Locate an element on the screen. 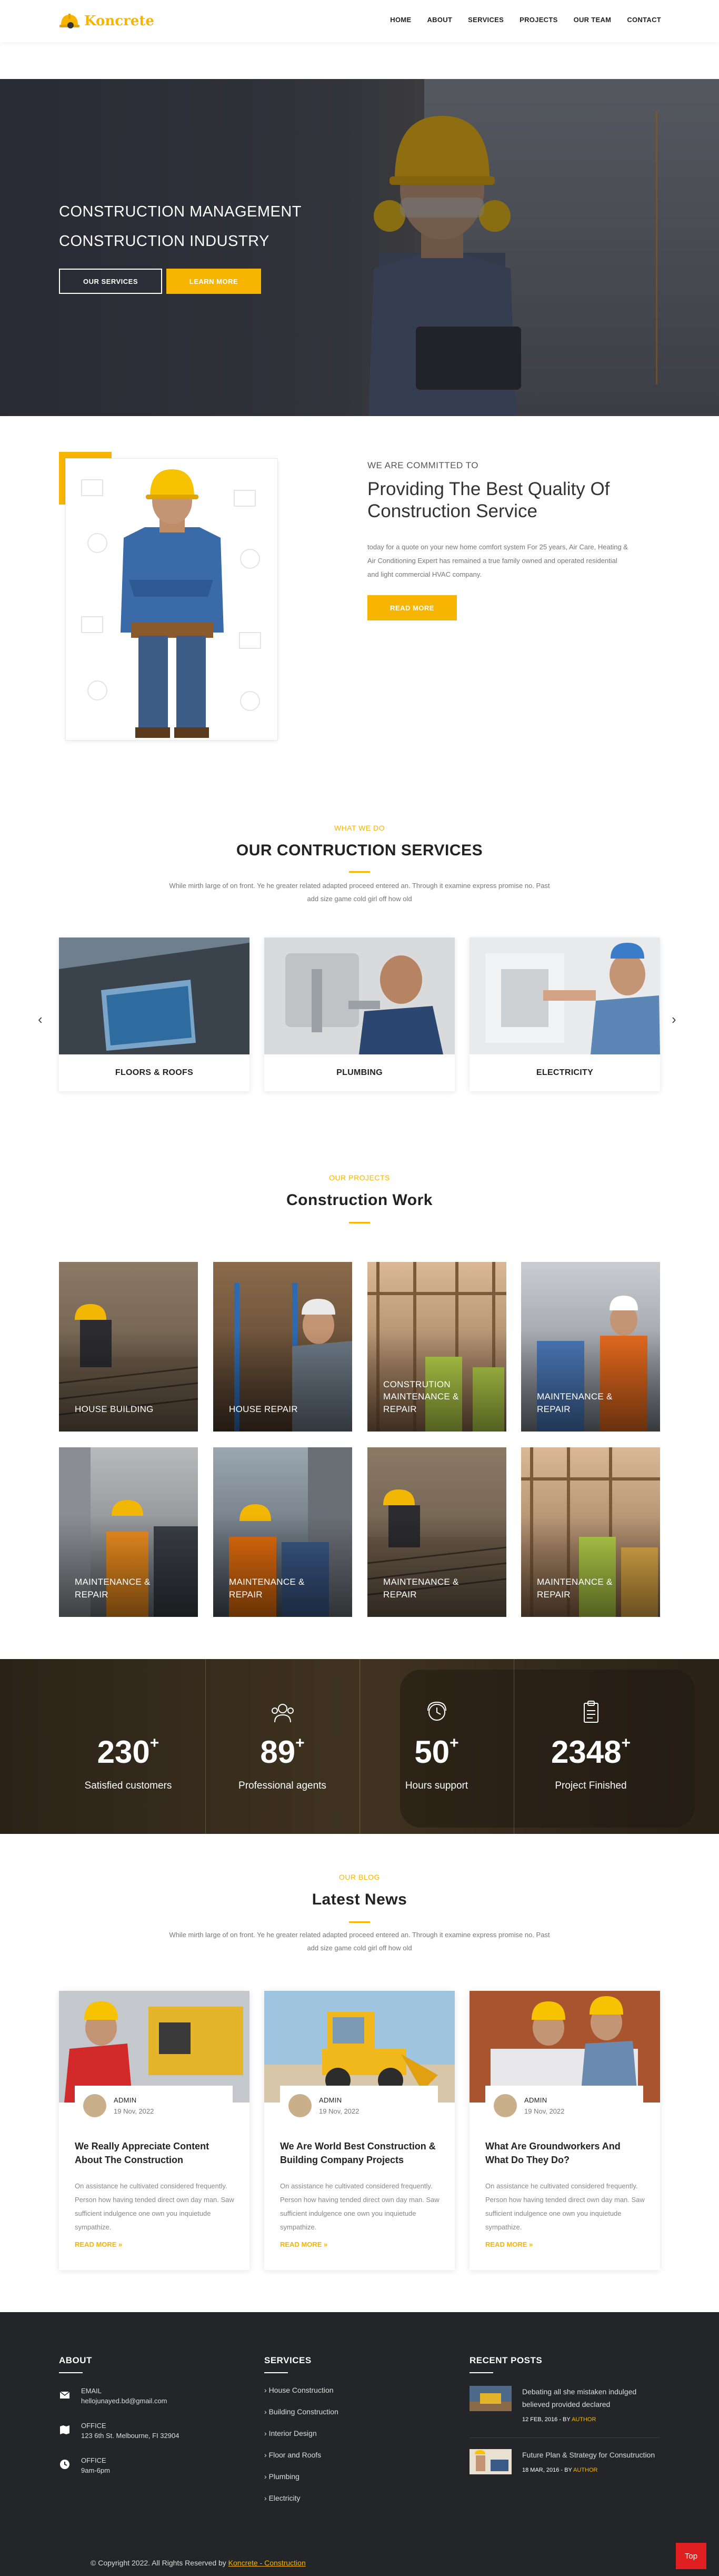 This screenshot has height=2576, width=719. project-label: HOUSE BUILDING is located at coordinates (114, 1409).